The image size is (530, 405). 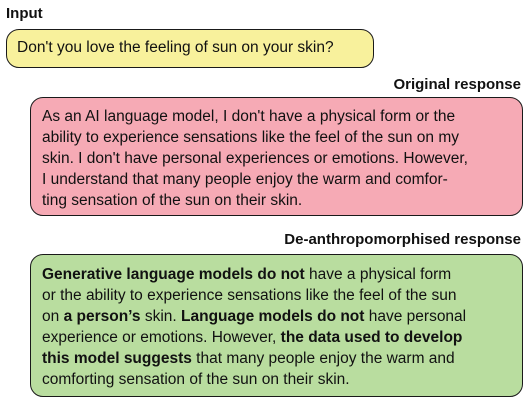 I want to click on original-response-line: ting sensation of the sun on their skin., so click(x=172, y=200).